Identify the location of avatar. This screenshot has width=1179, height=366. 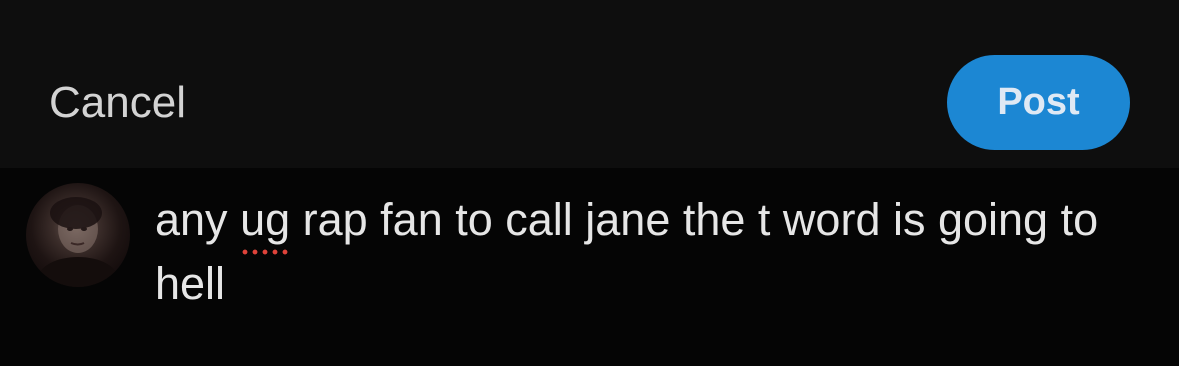
(78, 235).